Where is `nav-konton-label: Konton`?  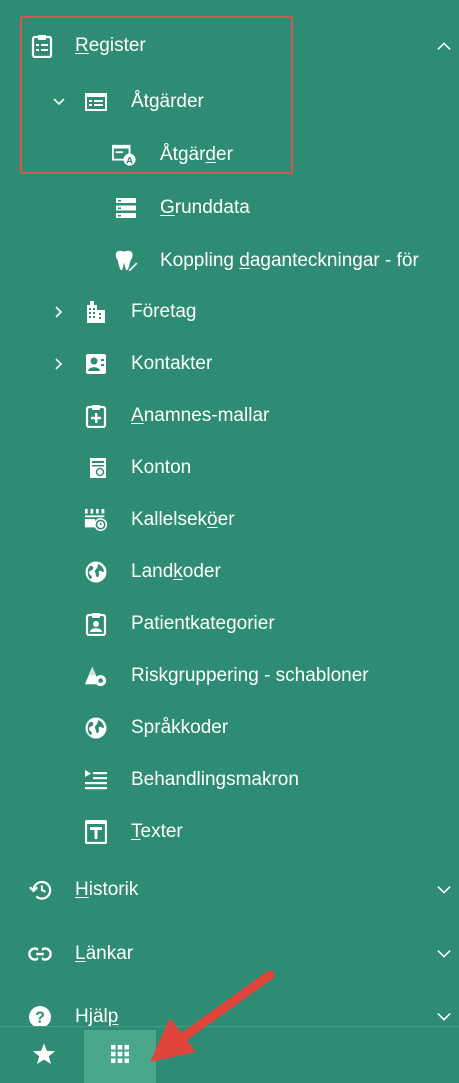
nav-konton-label: Konton is located at coordinates (161, 467).